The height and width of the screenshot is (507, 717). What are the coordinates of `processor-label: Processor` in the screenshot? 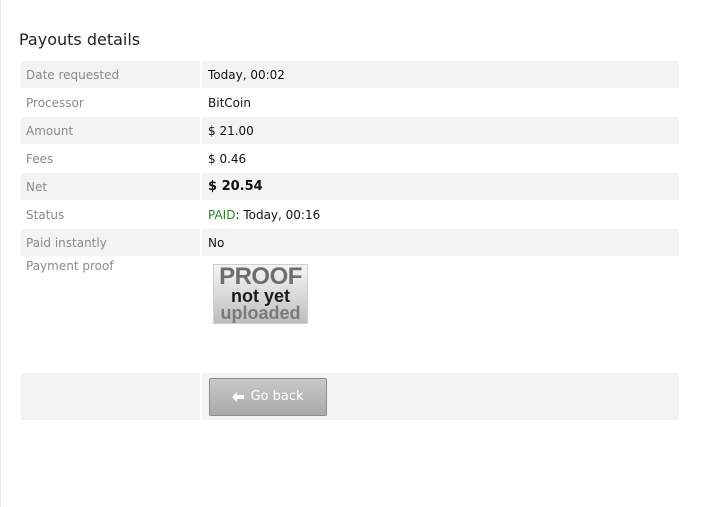 It's located at (111, 102).